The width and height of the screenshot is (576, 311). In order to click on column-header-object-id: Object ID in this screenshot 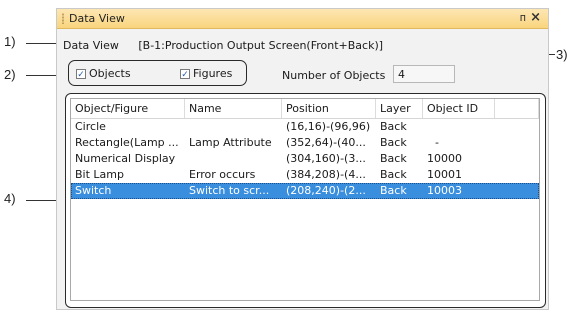, I will do `click(459, 108)`.